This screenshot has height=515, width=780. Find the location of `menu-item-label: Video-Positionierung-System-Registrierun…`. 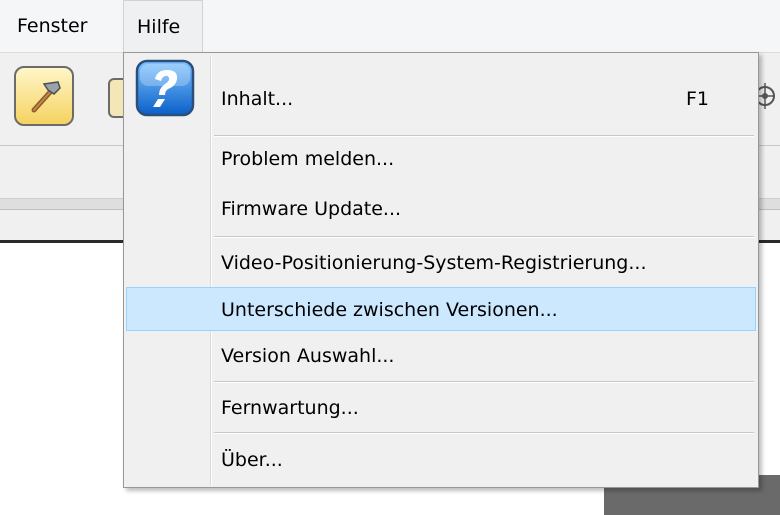

menu-item-label: Video-Positionierung-System-Registrierun… is located at coordinates (434, 263).